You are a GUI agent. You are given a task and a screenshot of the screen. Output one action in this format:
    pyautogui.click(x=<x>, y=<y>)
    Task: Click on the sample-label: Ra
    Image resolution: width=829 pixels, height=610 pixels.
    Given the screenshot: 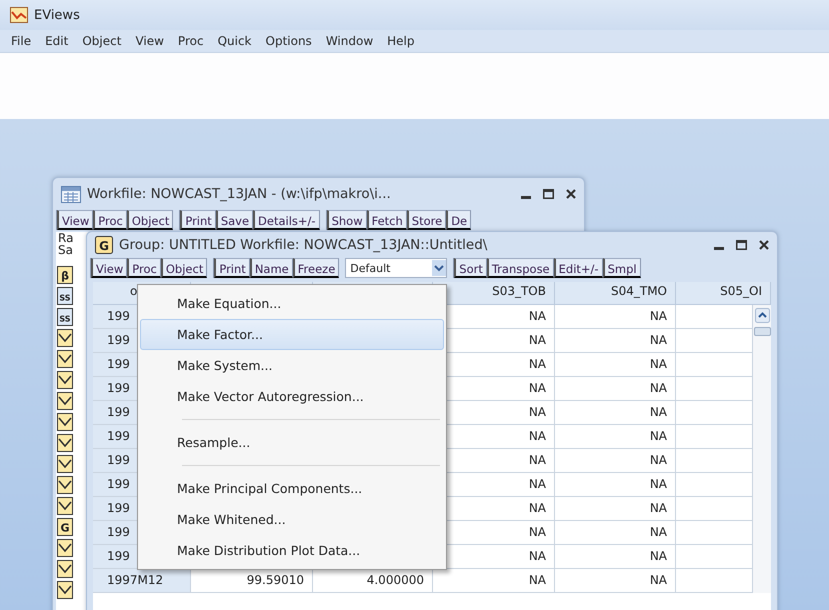 What is the action you would take?
    pyautogui.click(x=65, y=238)
    